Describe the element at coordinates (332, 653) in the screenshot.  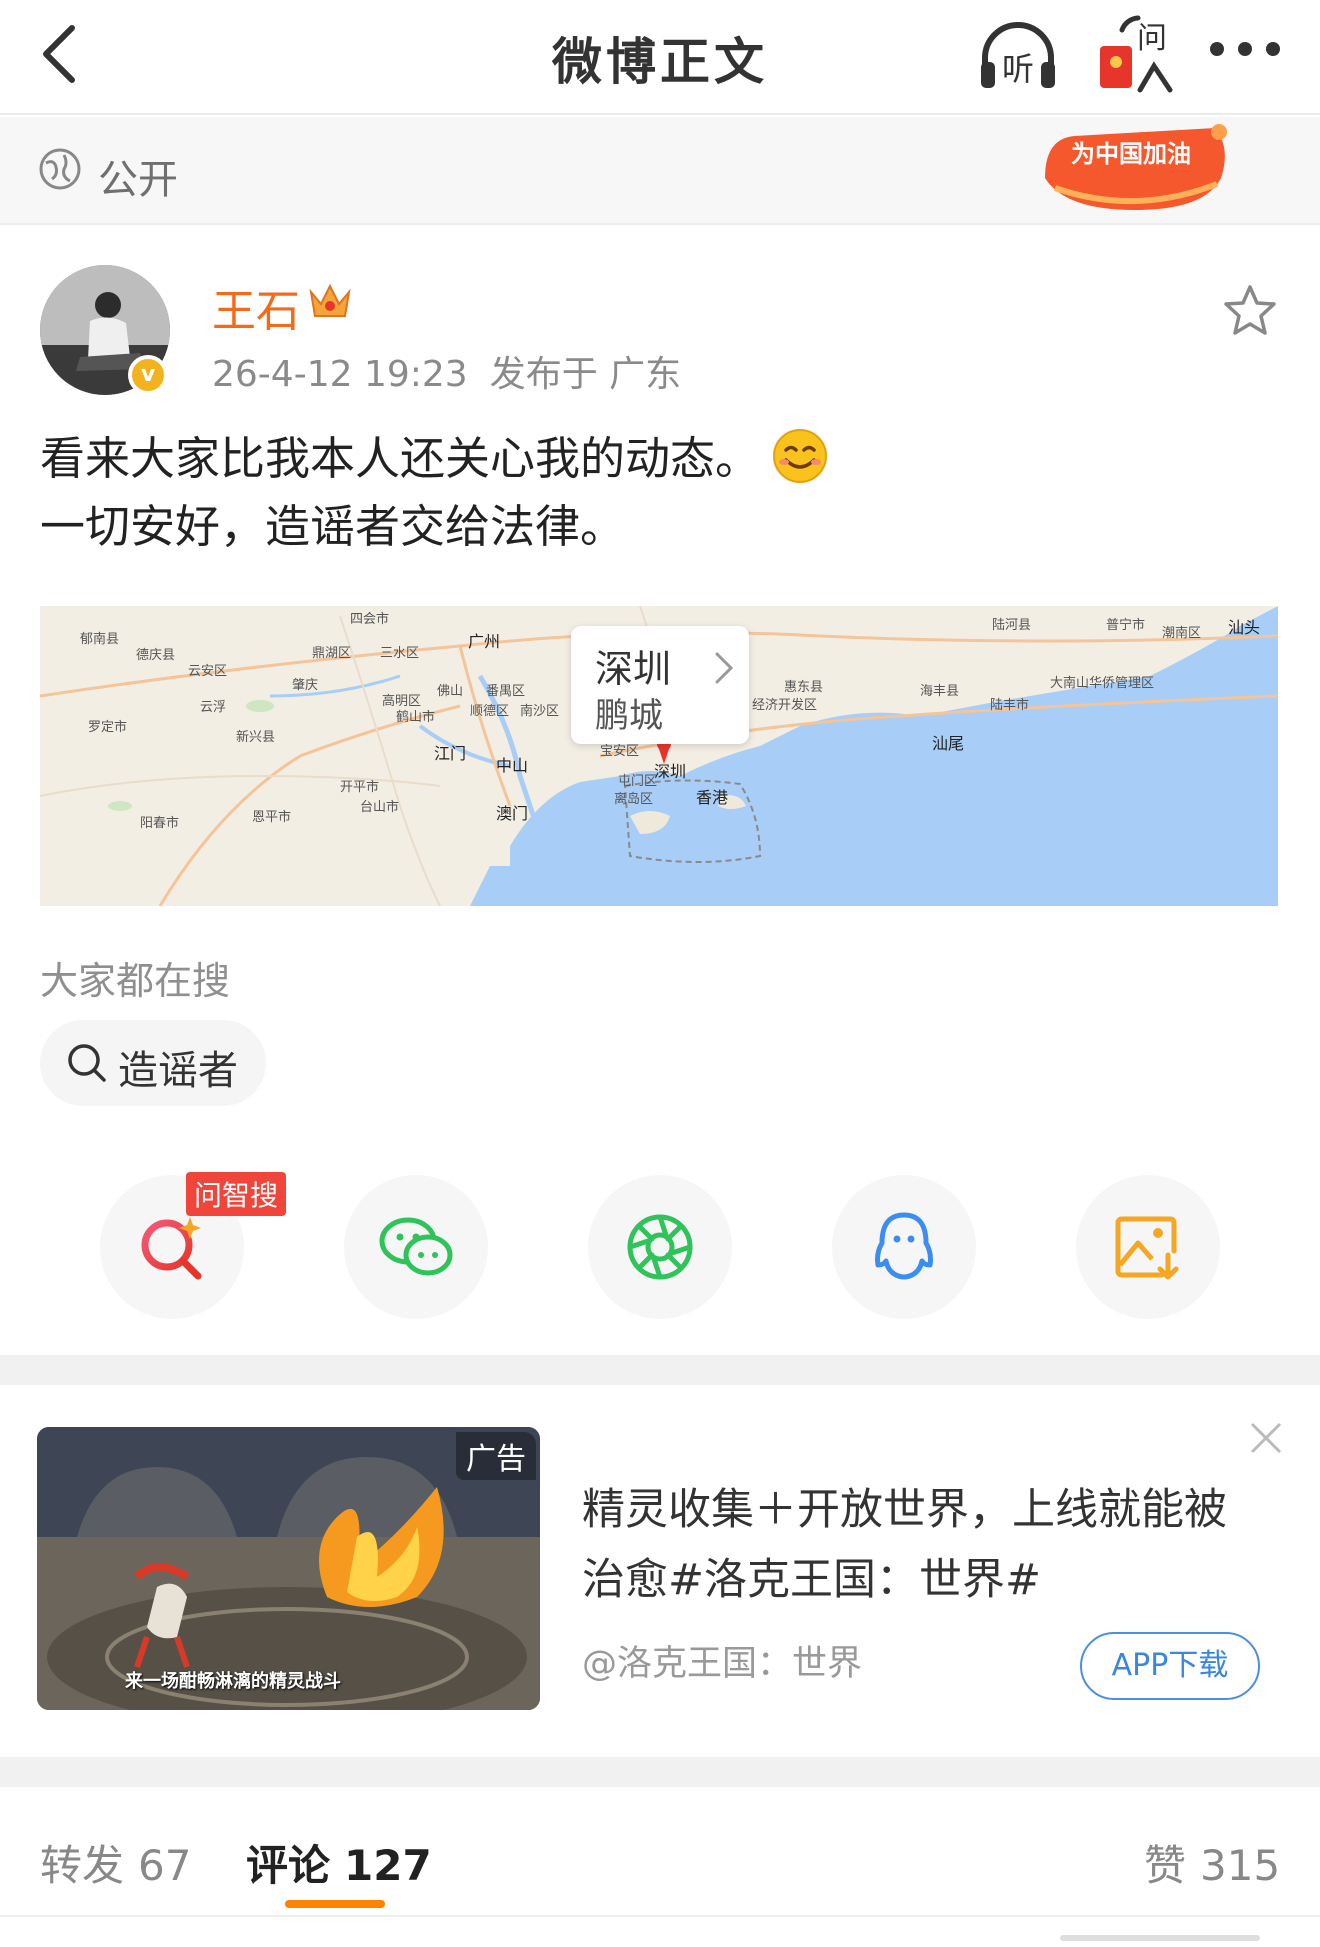
I see `map-label-dinghu: 鼎湖区` at that location.